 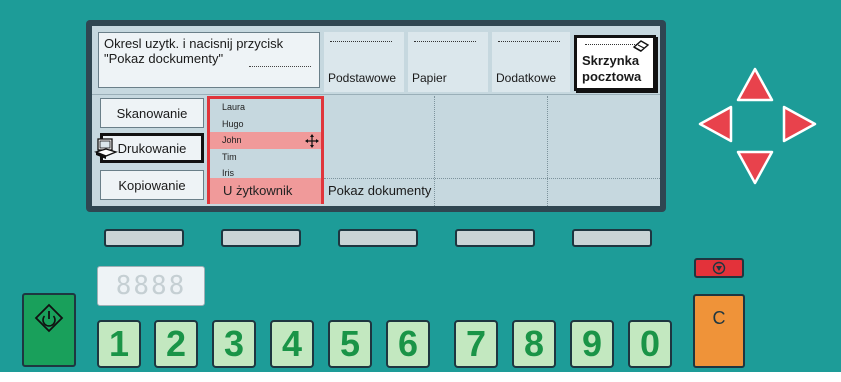 What do you see at coordinates (364, 62) in the screenshot?
I see `tab-podstawowe: Podstawowe` at bounding box center [364, 62].